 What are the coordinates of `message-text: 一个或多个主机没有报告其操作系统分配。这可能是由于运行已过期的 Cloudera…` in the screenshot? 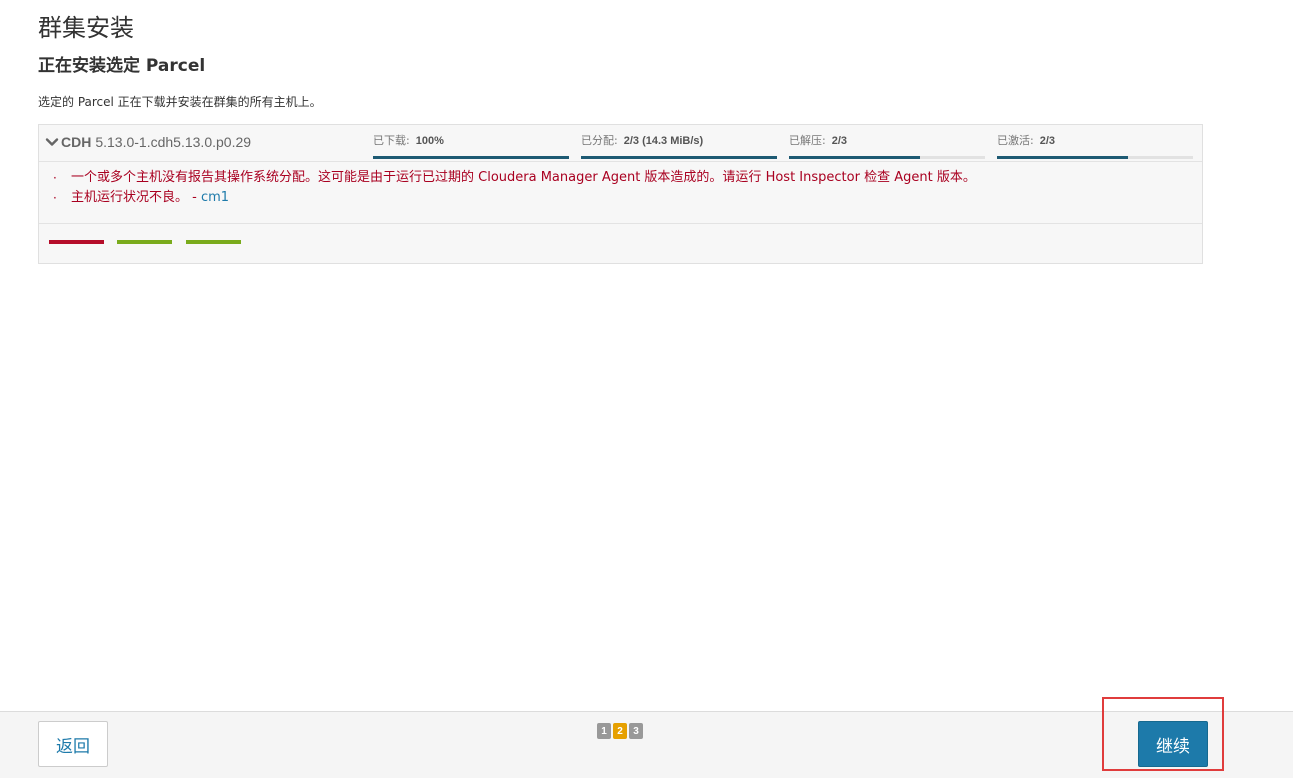 It's located at (523, 177).